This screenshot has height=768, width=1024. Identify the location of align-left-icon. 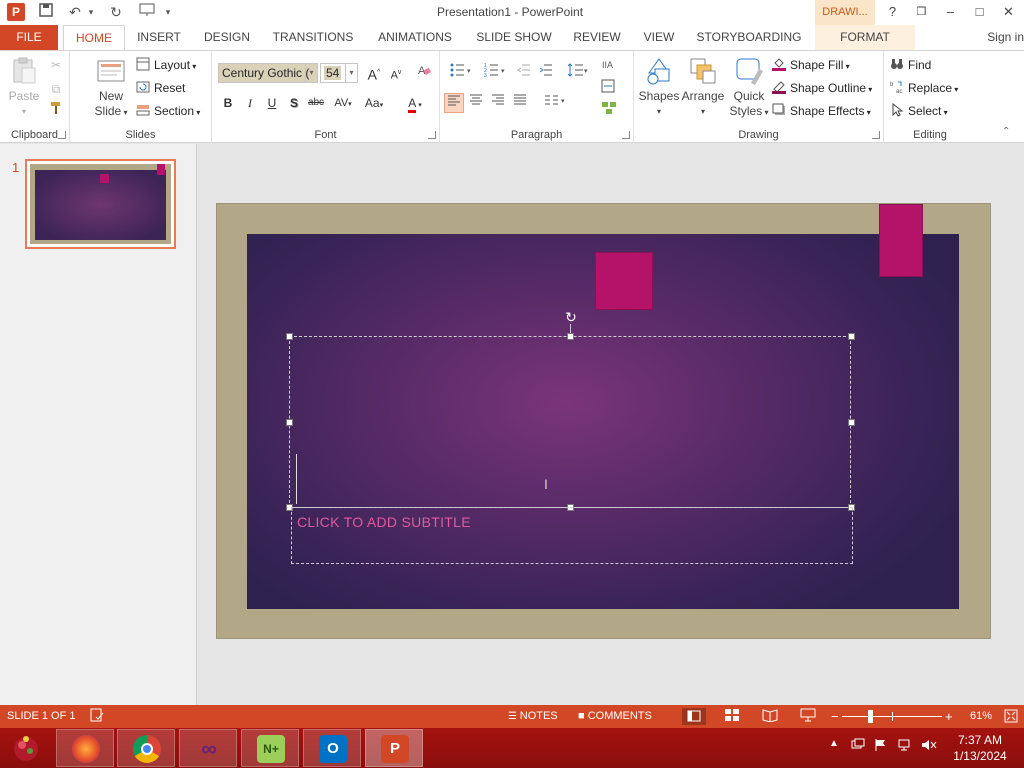
(454, 103).